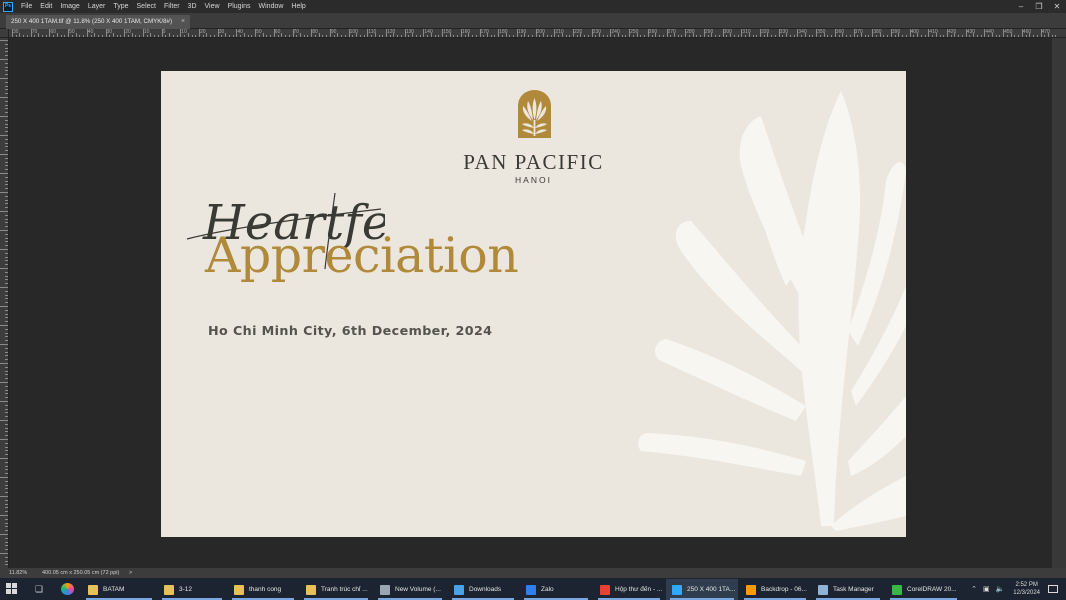 This screenshot has height=600, width=1066. What do you see at coordinates (751, 589) in the screenshot?
I see `illustrator-icon` at bounding box center [751, 589].